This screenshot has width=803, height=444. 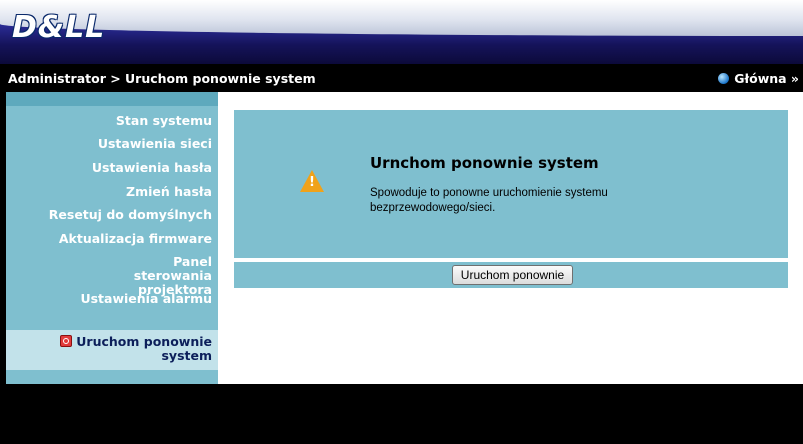 I want to click on restart-icon, so click(x=66, y=341).